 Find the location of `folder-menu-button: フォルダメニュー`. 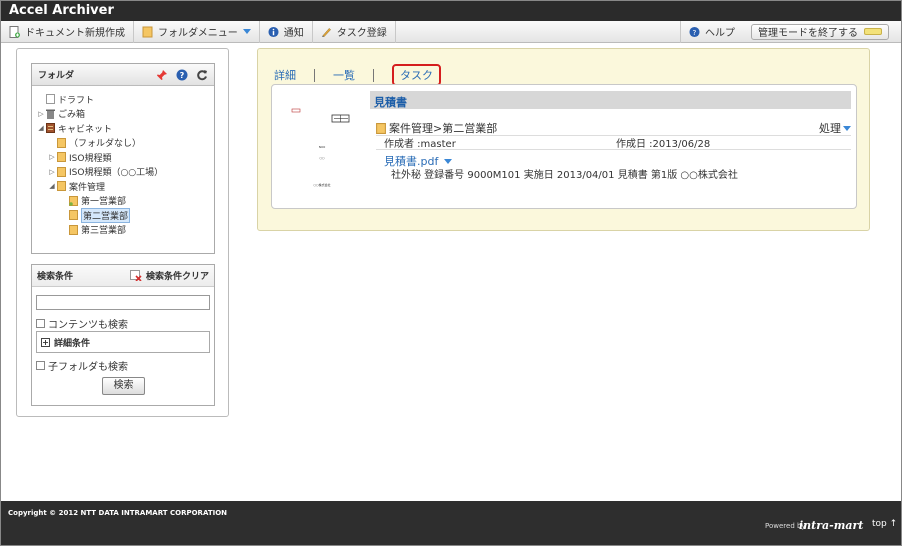

folder-menu-button: フォルダメニュー is located at coordinates (197, 31).